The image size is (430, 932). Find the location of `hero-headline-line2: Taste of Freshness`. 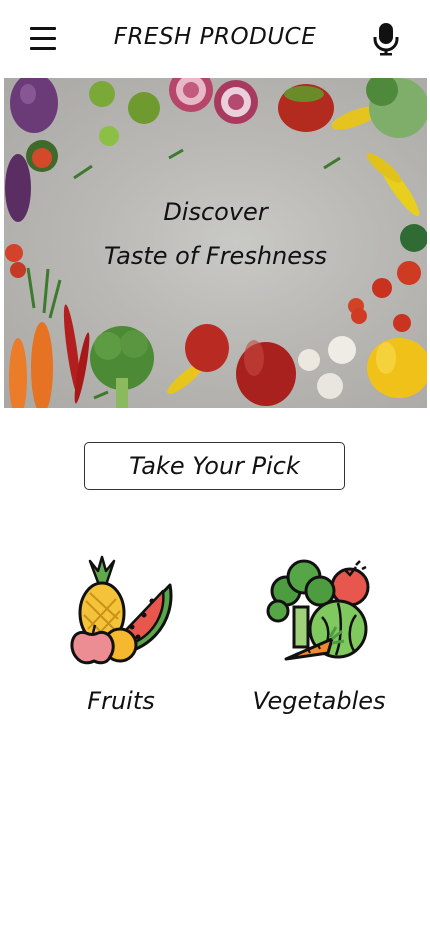

hero-headline-line2: Taste of Freshness is located at coordinates (215, 256).